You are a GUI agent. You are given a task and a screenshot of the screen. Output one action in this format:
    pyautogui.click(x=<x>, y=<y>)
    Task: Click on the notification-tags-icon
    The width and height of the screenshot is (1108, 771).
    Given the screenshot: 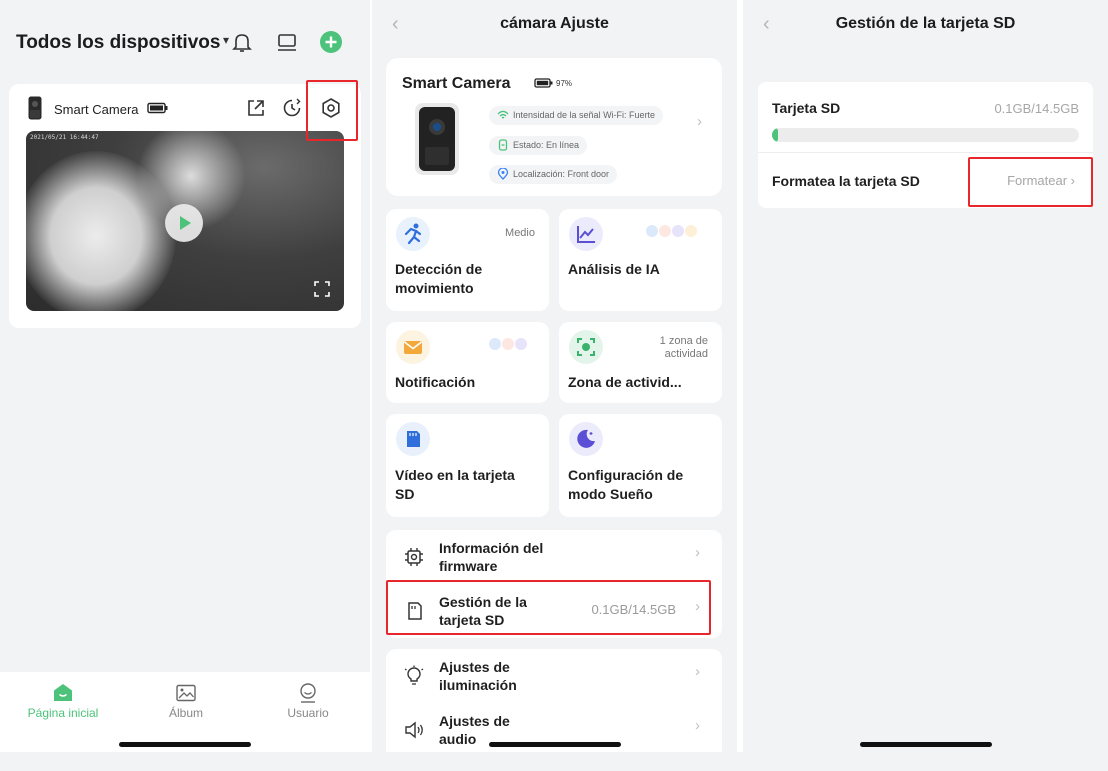 What is the action you would take?
    pyautogui.click(x=507, y=344)
    